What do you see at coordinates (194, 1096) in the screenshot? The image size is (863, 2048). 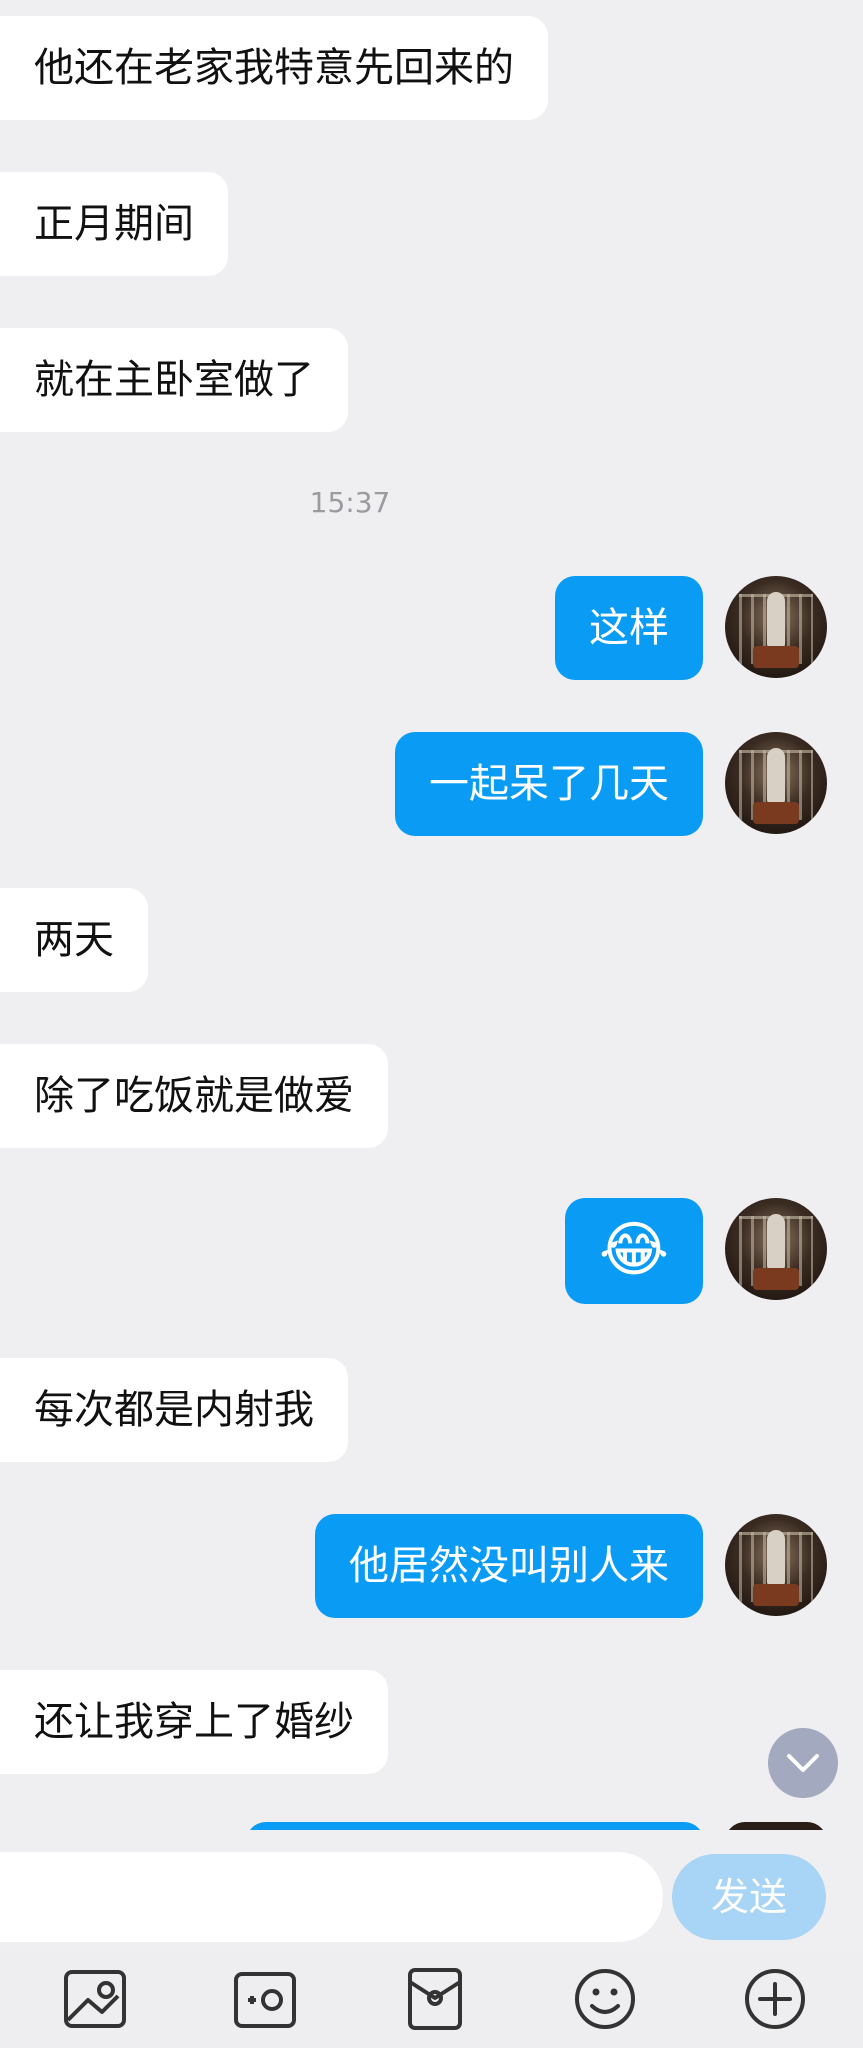 I see `incoming-message: 除了吃饭就是做爱` at bounding box center [194, 1096].